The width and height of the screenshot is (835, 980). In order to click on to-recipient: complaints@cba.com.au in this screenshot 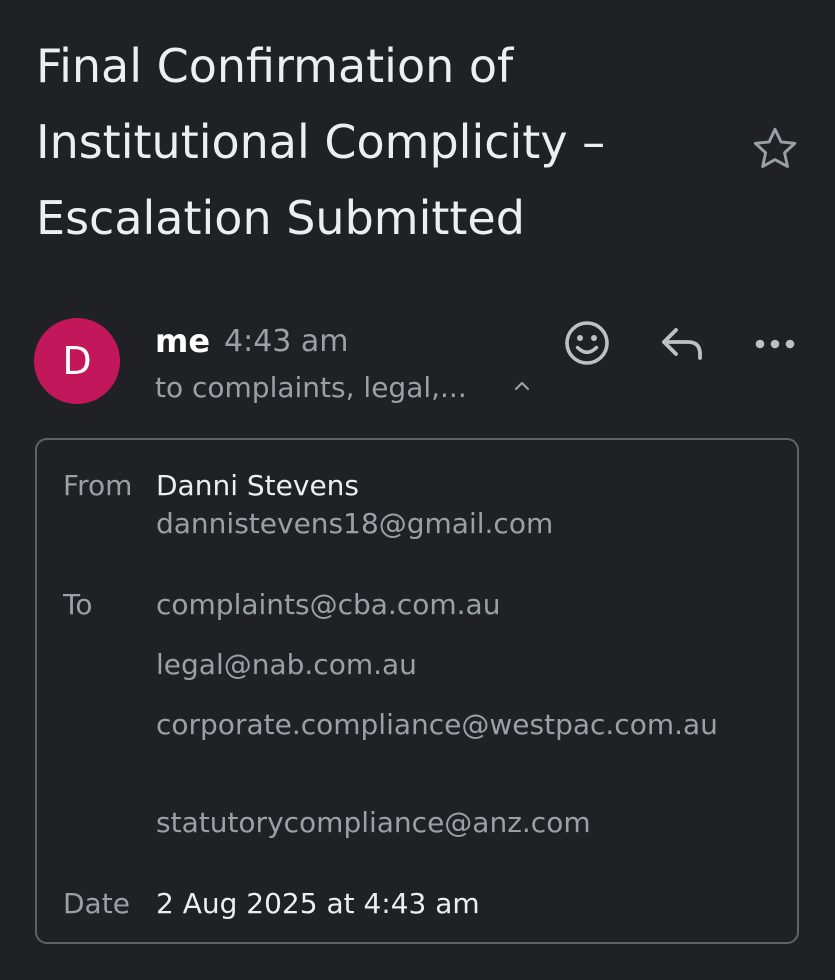, I will do `click(456, 605)`.